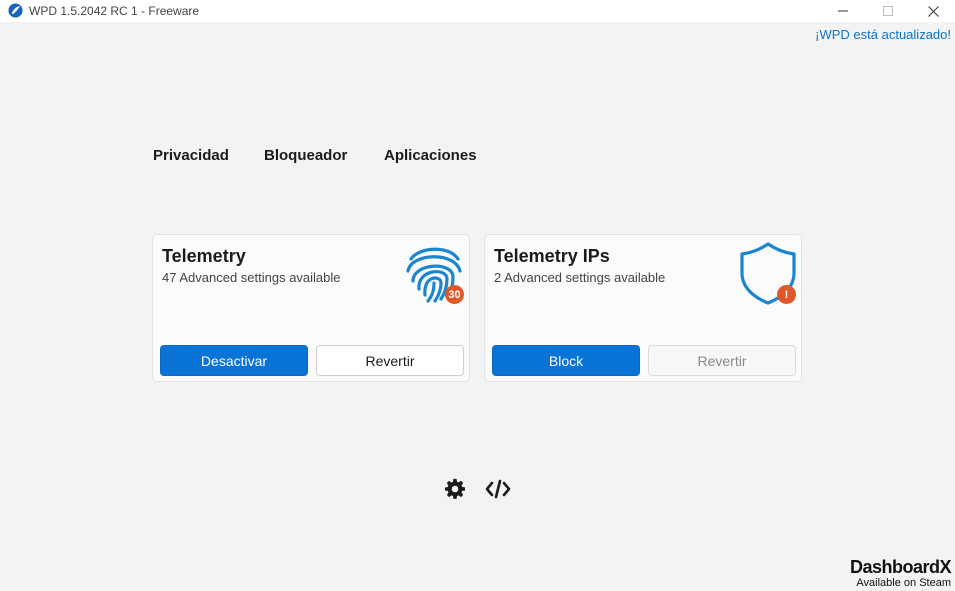  Describe the element at coordinates (15, 10) in the screenshot. I see `app-logo-icon` at that location.